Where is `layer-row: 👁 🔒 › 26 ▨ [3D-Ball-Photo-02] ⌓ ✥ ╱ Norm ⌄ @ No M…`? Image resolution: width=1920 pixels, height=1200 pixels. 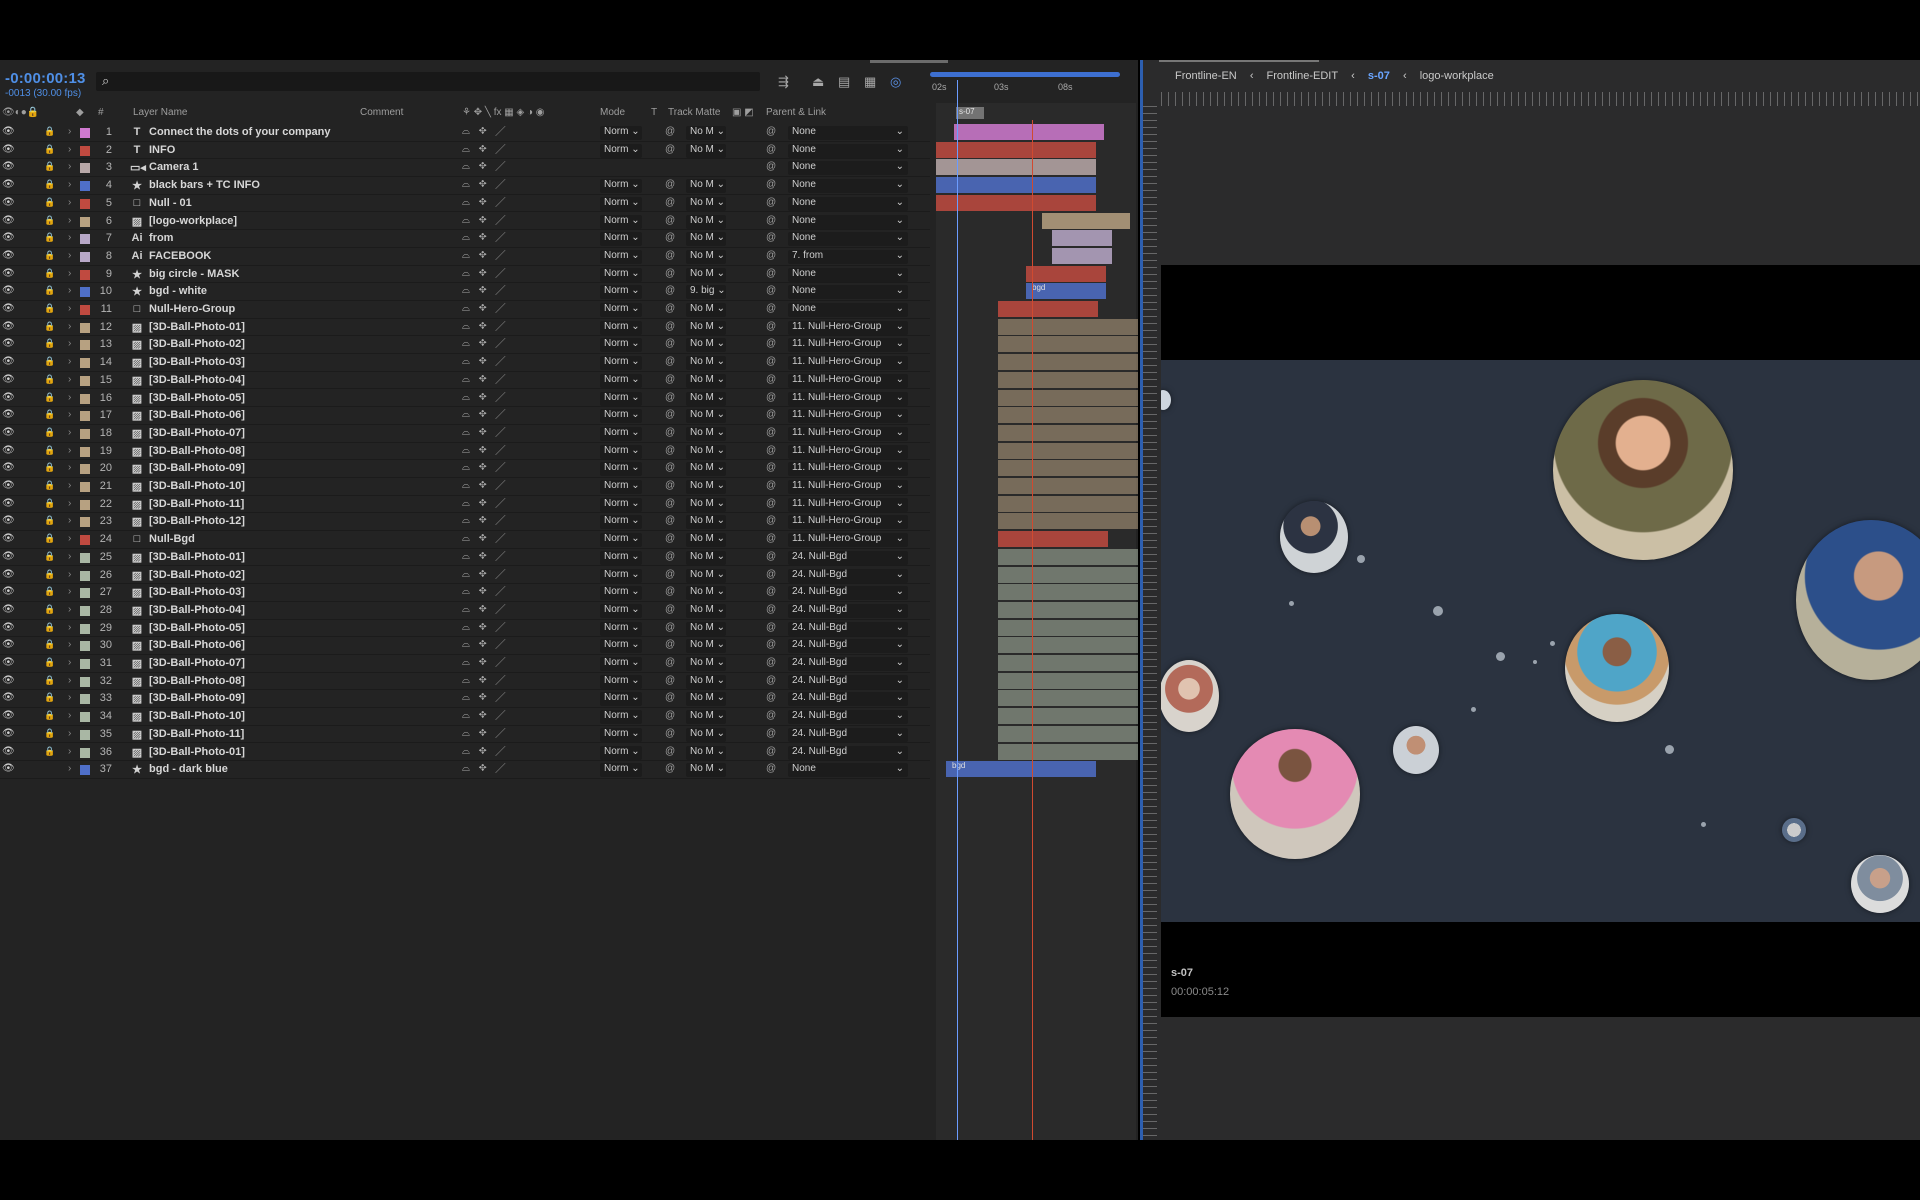 layer-row: 👁 🔒 › 26 ▨ [3D-Ball-Photo-02] ⌓ ✥ ╱ Norm ⌄ @ No M… is located at coordinates (465, 576).